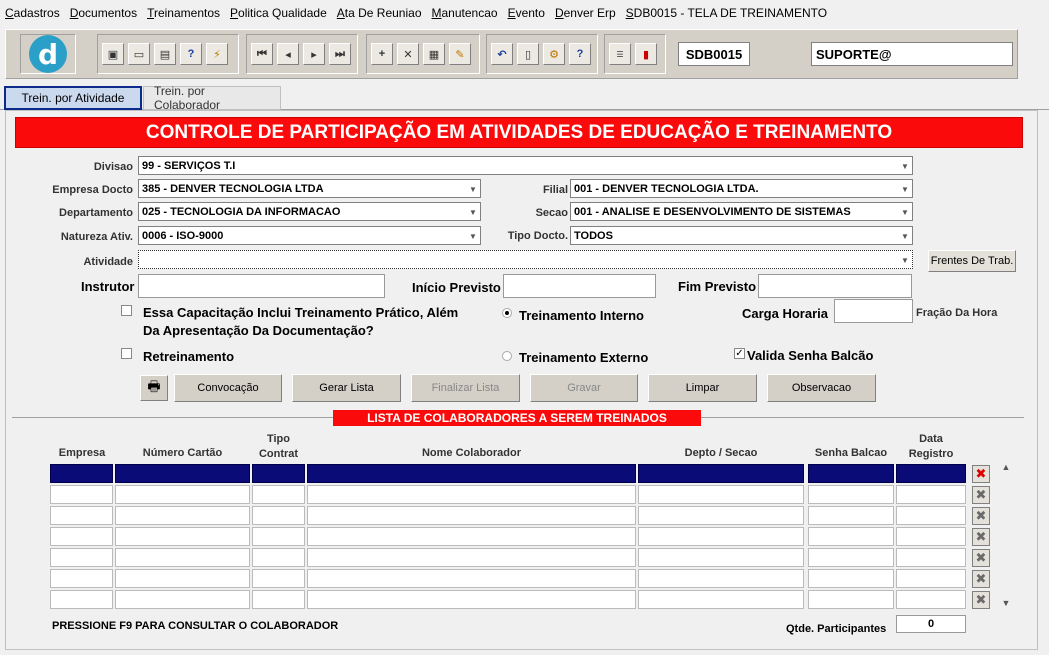  Describe the element at coordinates (346, 388) in the screenshot. I see `gerar-lista-button: Gerar Lista` at that location.